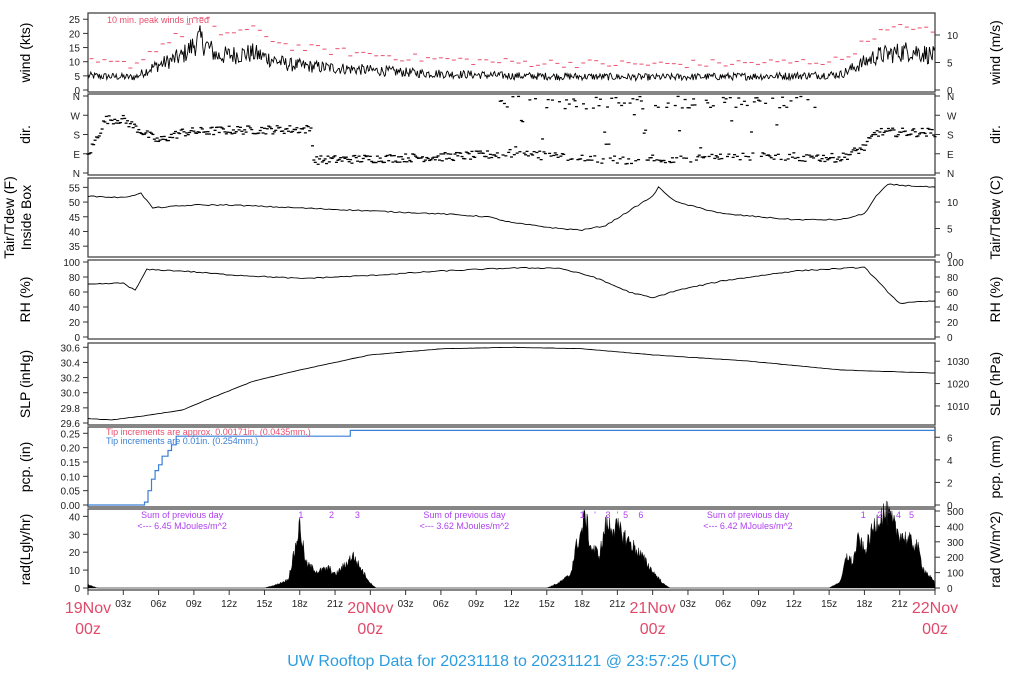  I want to click on y-tick-label-right-slp: 1020, so click(958, 385).